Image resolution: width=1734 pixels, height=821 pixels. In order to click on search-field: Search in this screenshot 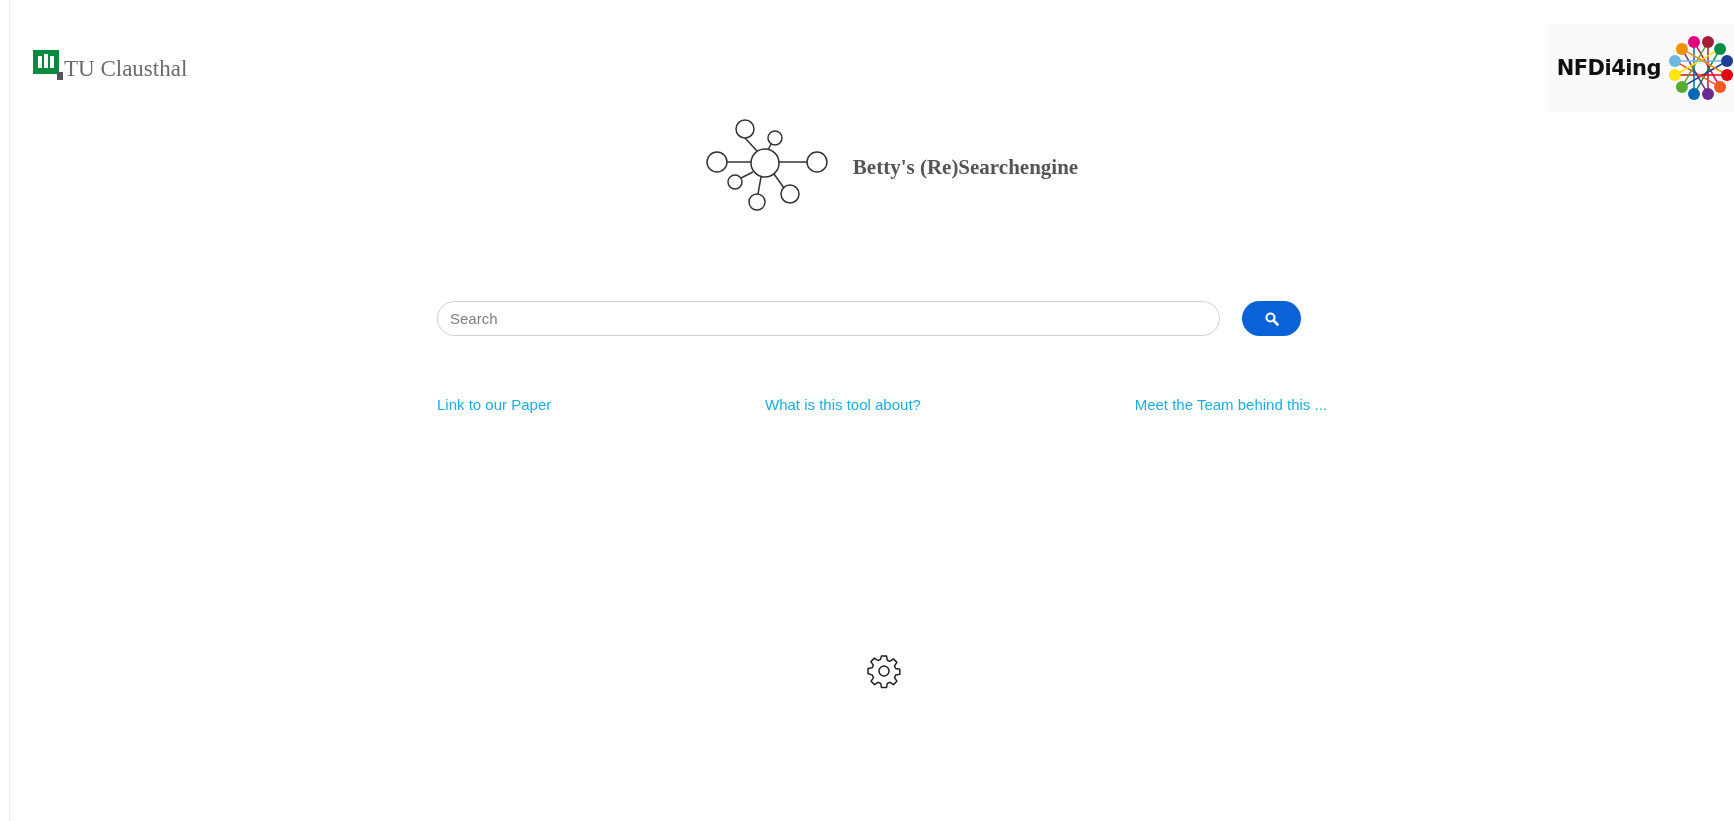, I will do `click(828, 318)`.